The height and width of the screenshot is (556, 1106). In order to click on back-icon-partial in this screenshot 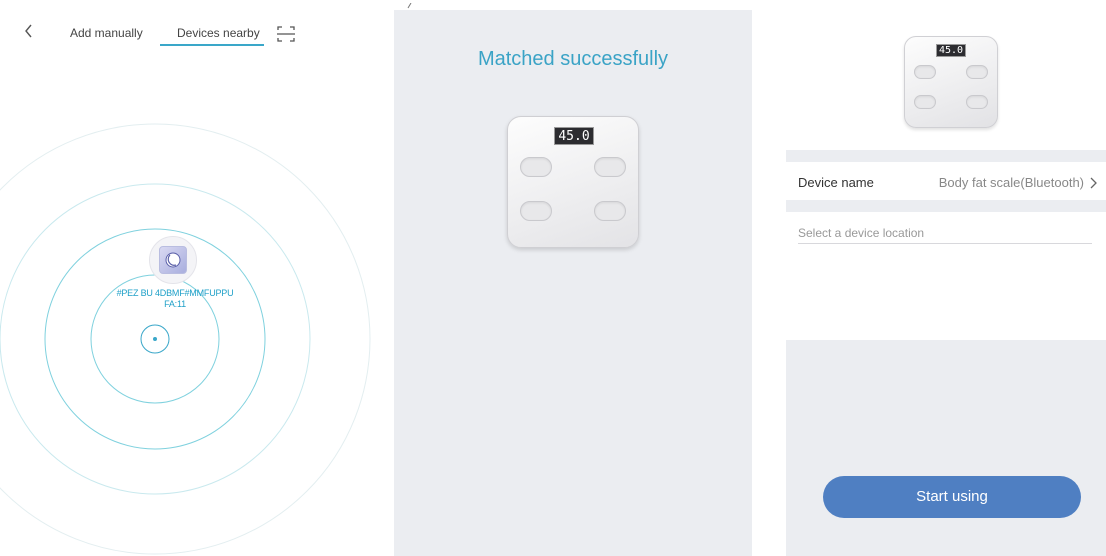, I will do `click(409, 5)`.